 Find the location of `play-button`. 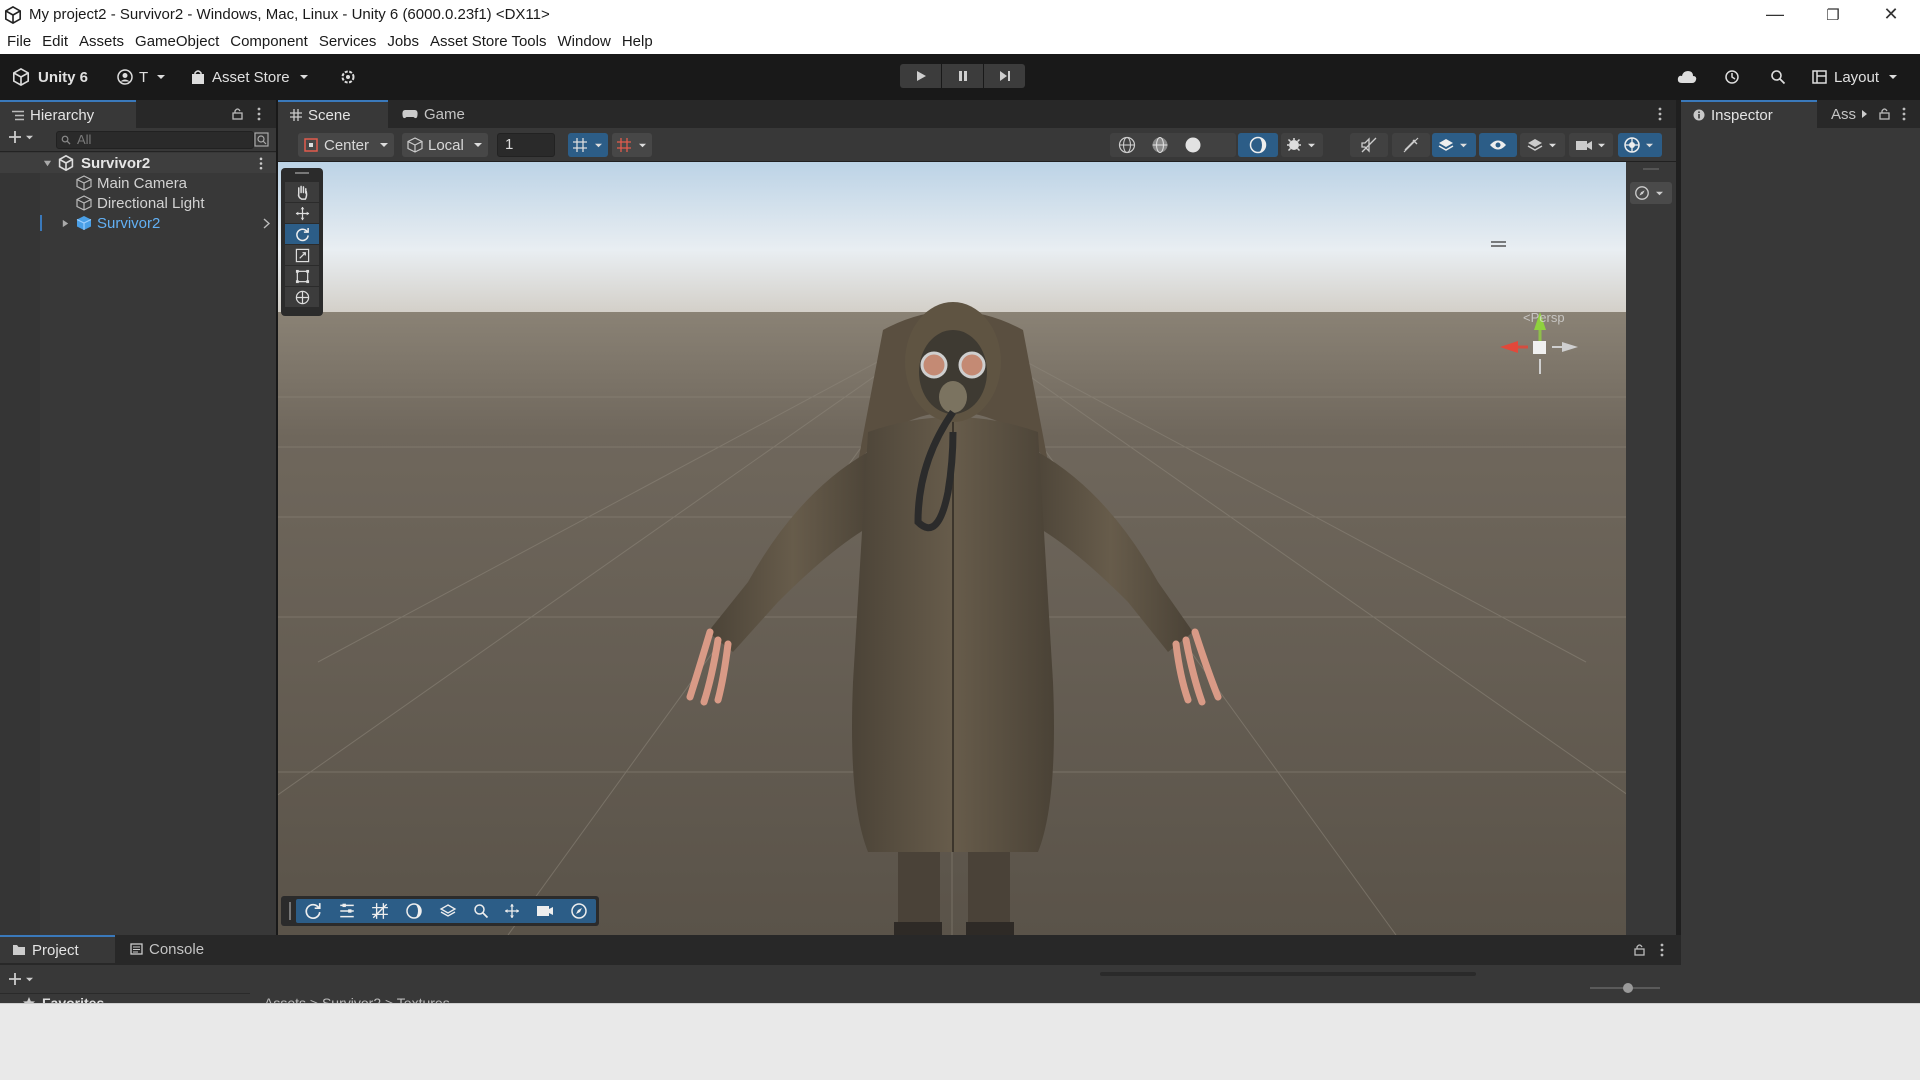

play-button is located at coordinates (920, 76).